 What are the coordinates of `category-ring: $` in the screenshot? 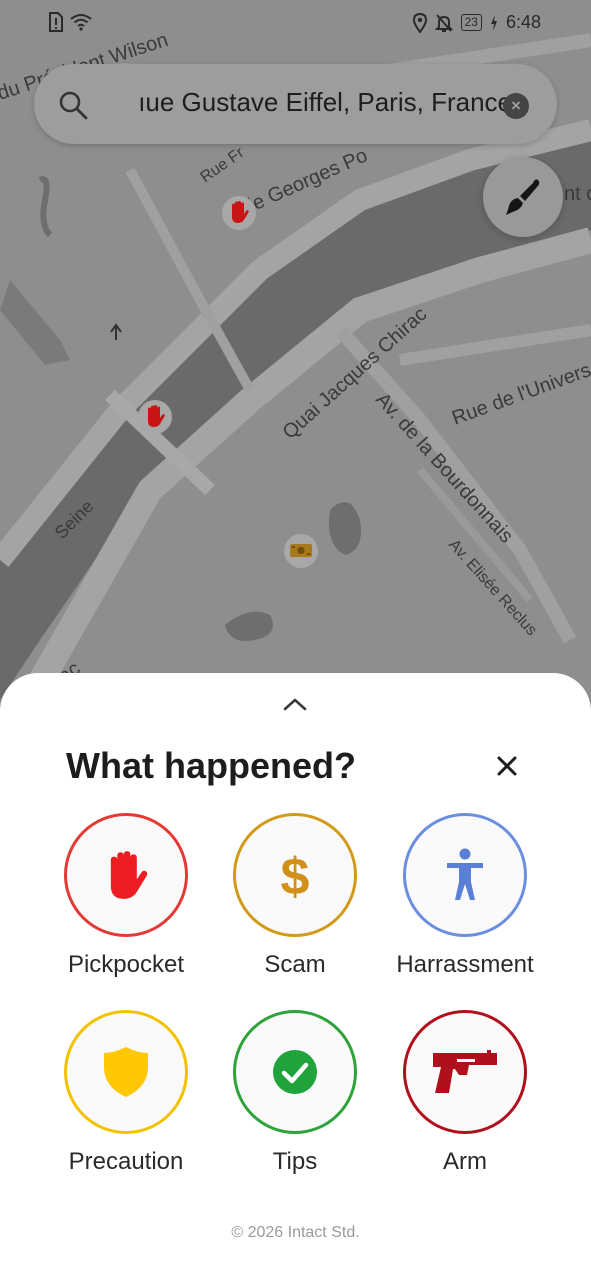 It's located at (295, 875).